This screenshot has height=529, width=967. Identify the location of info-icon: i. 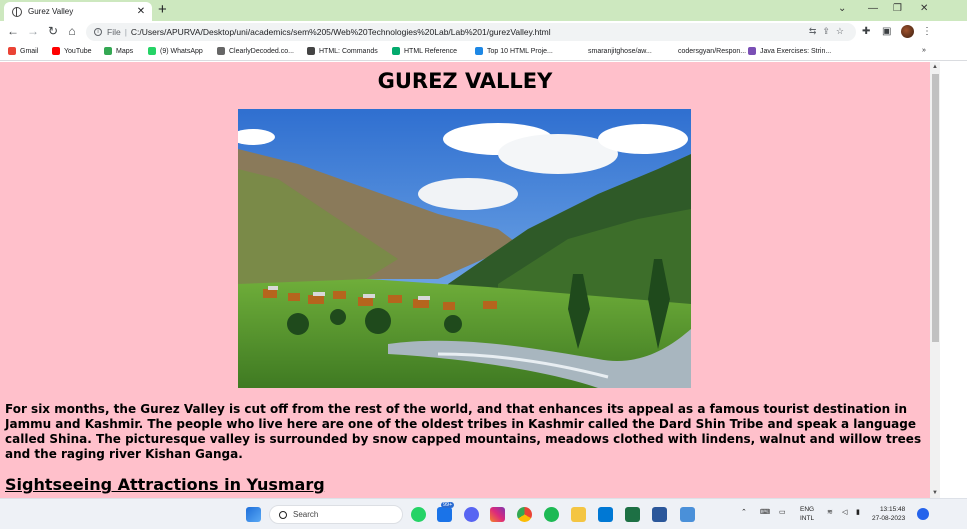
(98, 32).